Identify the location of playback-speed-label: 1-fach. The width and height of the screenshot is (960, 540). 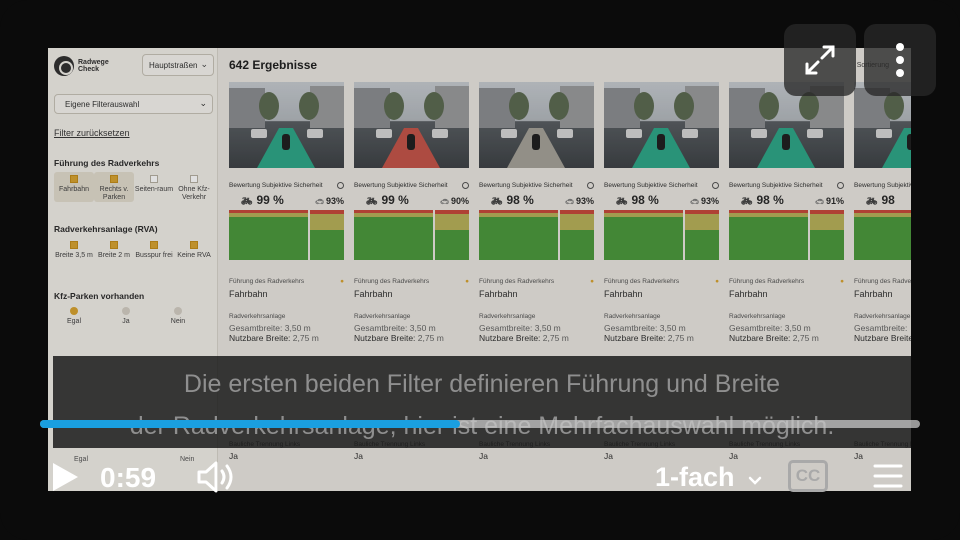
(695, 477).